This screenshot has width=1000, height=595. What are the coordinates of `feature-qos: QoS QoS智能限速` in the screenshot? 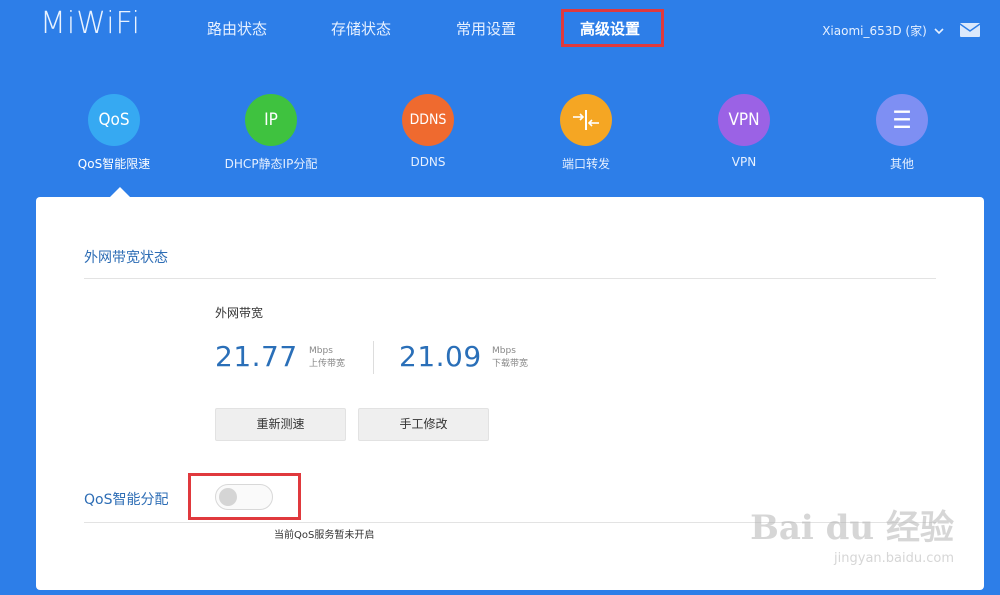 It's located at (114, 133).